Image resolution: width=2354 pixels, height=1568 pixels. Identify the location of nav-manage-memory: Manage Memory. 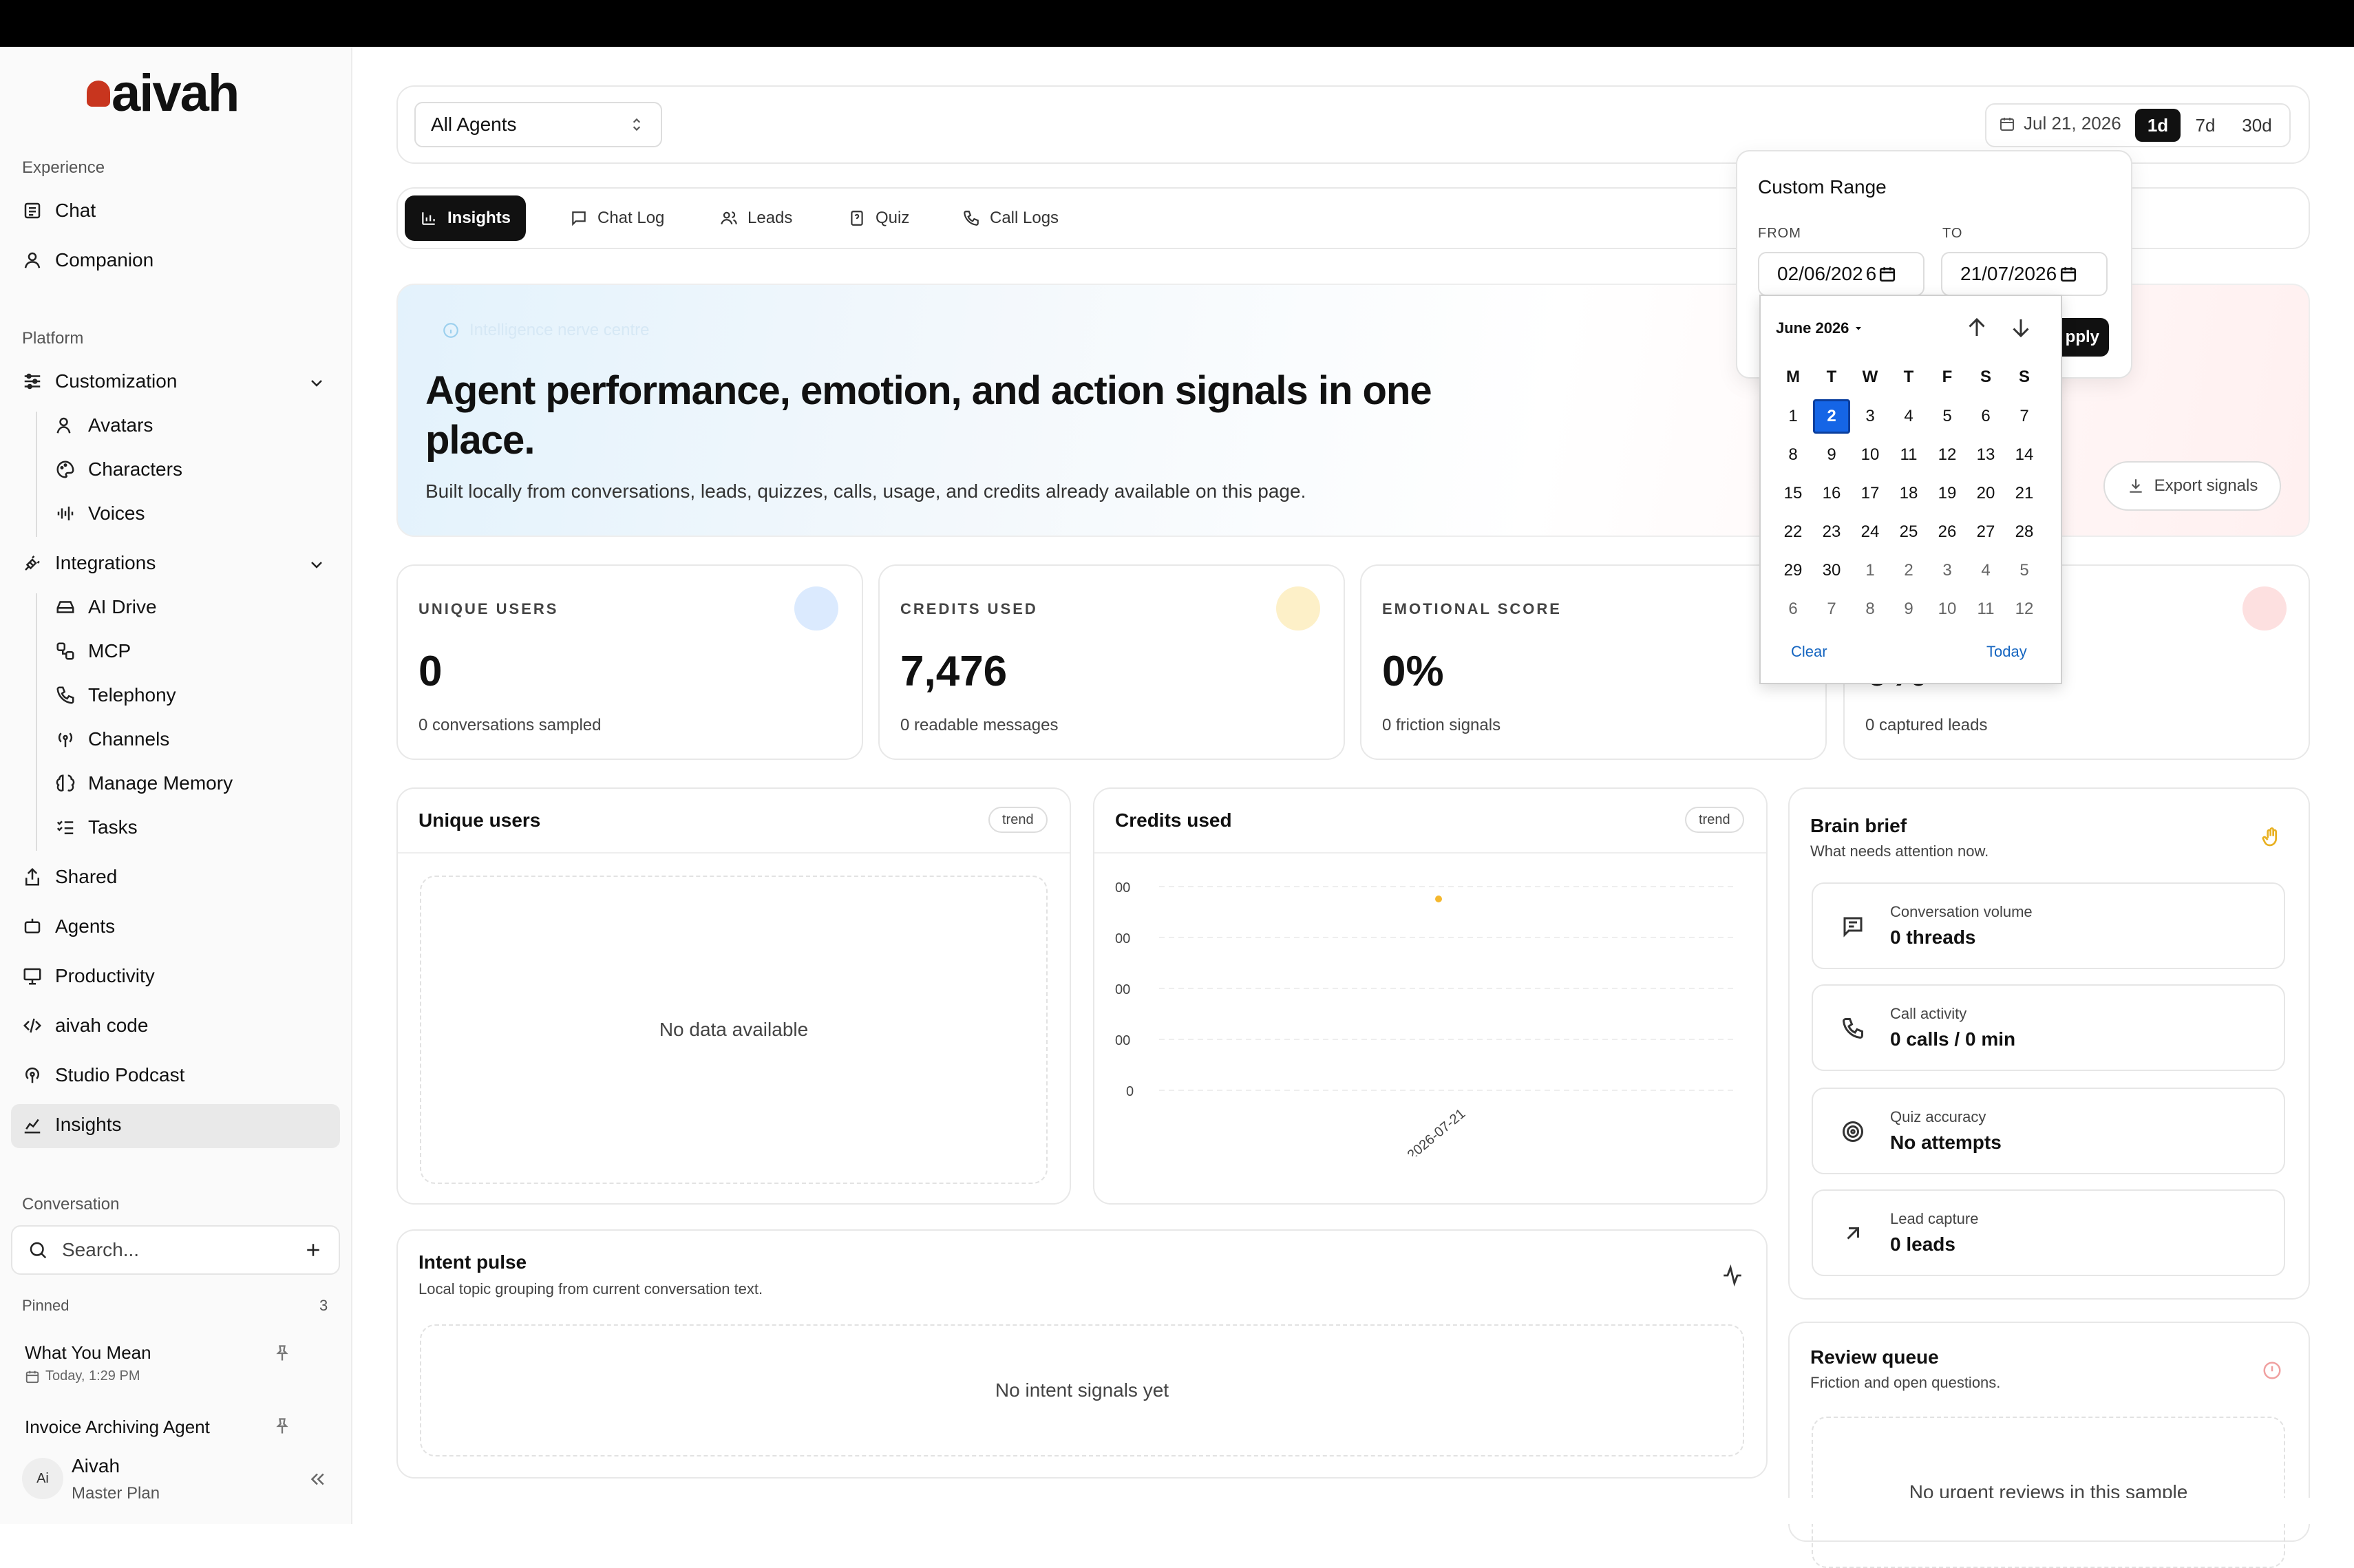
(144, 783).